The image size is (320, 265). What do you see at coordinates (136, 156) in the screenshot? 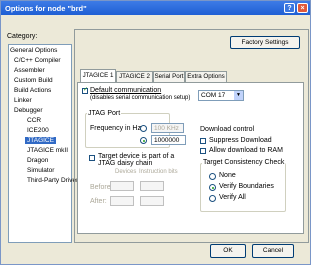
I see `daisy-chain-label-1: Target device is part of a` at bounding box center [136, 156].